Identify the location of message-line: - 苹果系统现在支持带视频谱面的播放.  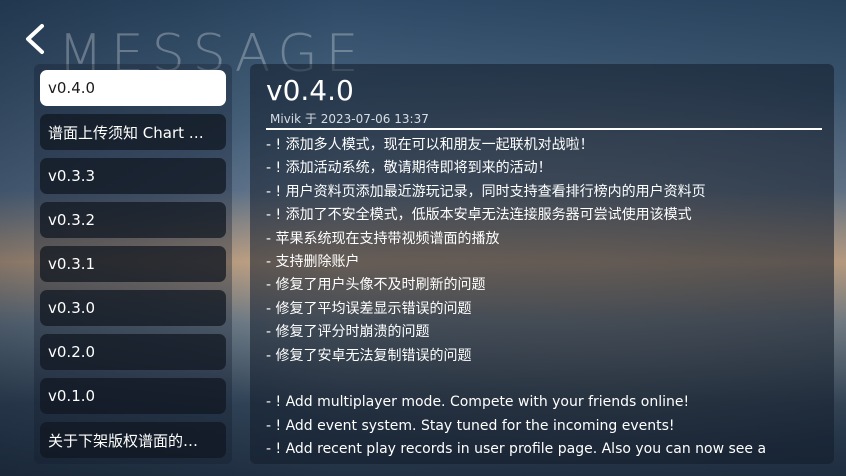
(383, 238).